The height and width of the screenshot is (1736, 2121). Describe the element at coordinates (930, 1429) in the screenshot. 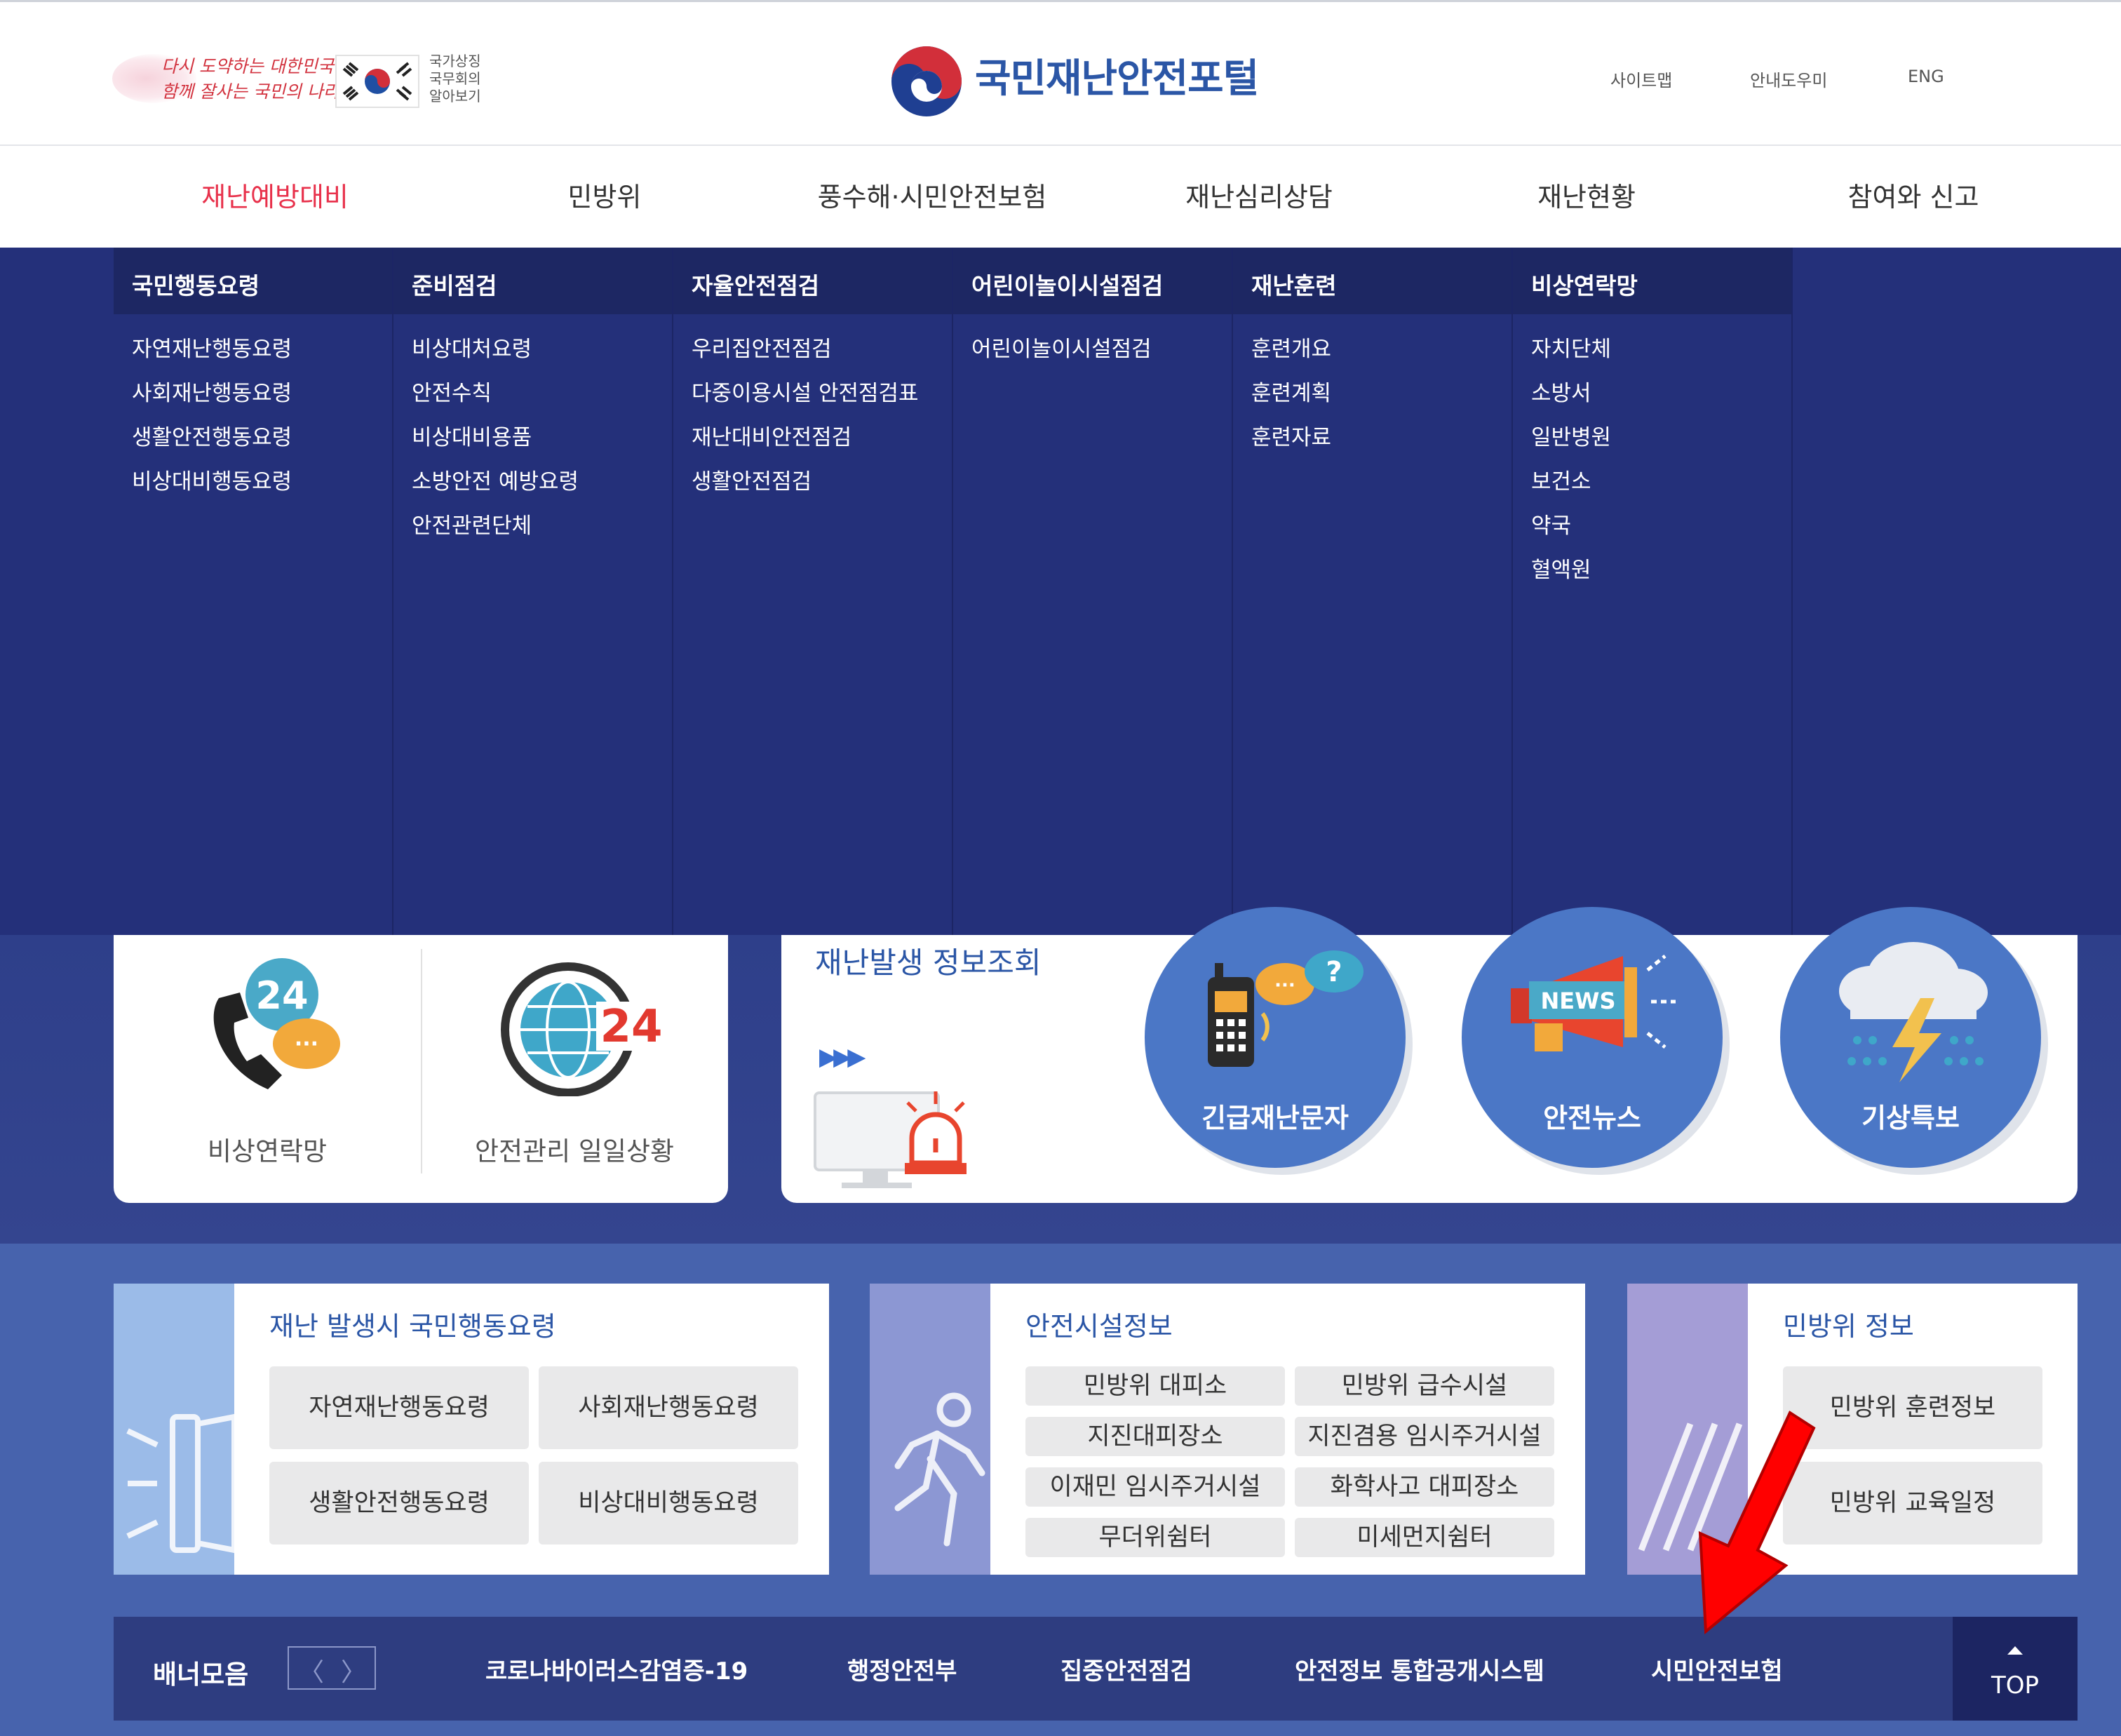

I see `running-person-side-icon` at that location.